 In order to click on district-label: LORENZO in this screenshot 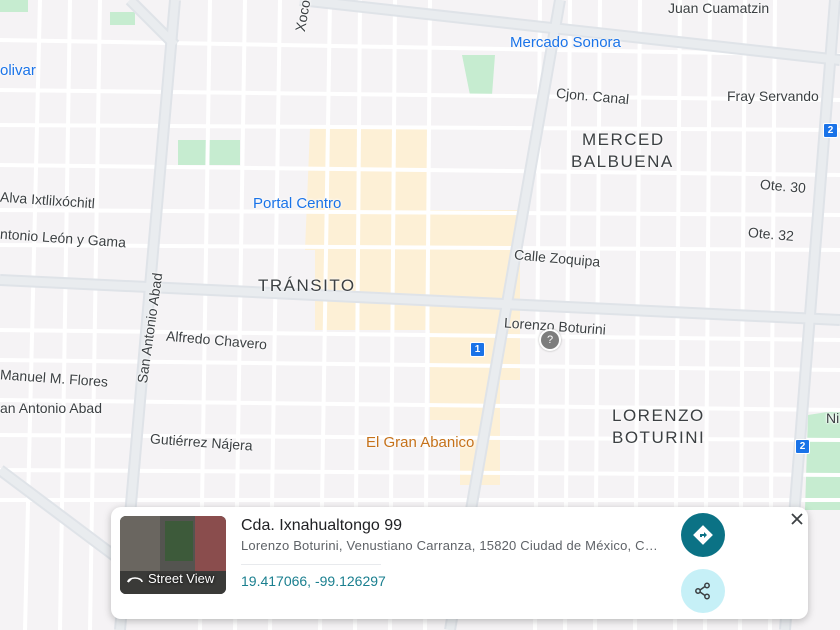, I will do `click(658, 415)`.